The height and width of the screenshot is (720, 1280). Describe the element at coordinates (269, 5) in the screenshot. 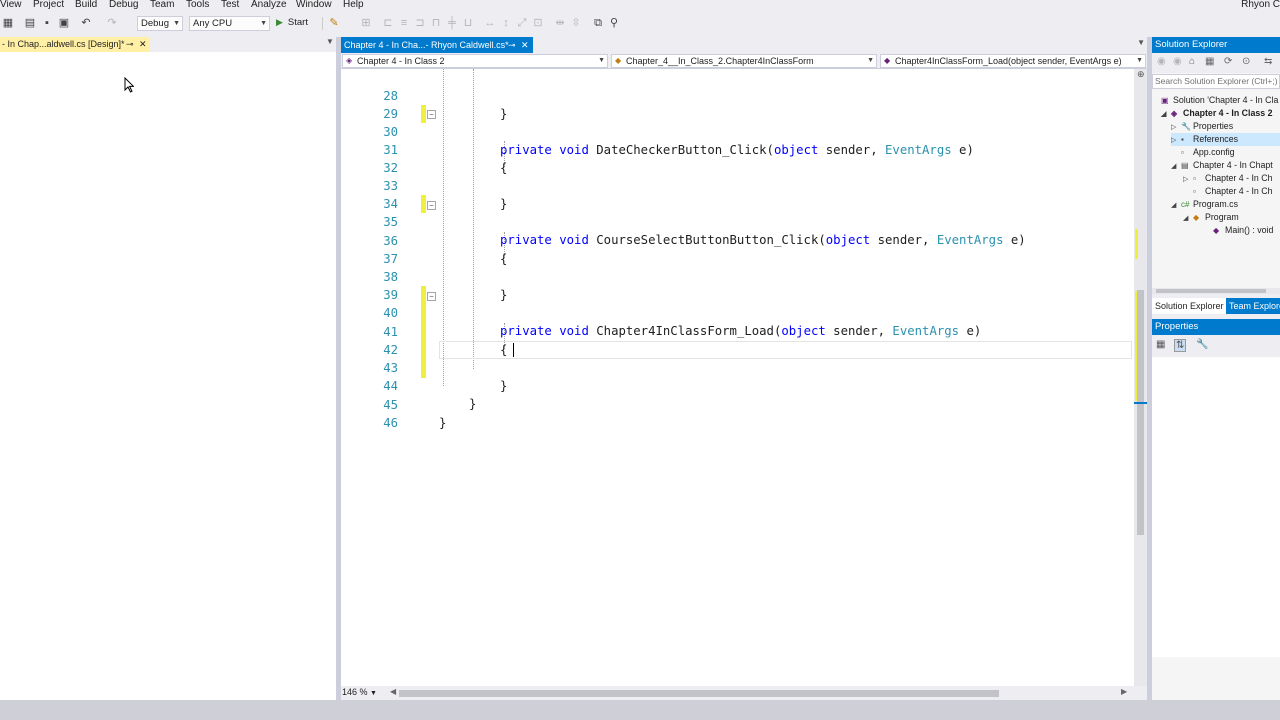

I see `menu-analyze: Analyze` at that location.